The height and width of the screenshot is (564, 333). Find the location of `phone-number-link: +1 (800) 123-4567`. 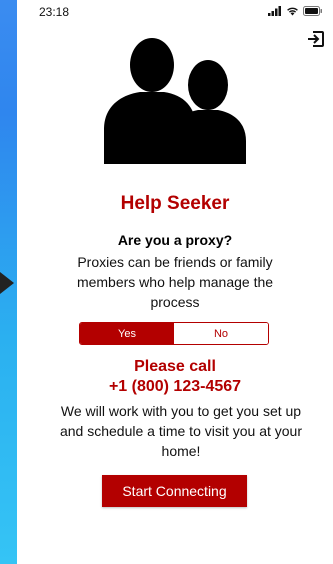

phone-number-link: +1 (800) 123-4567 is located at coordinates (175, 387).